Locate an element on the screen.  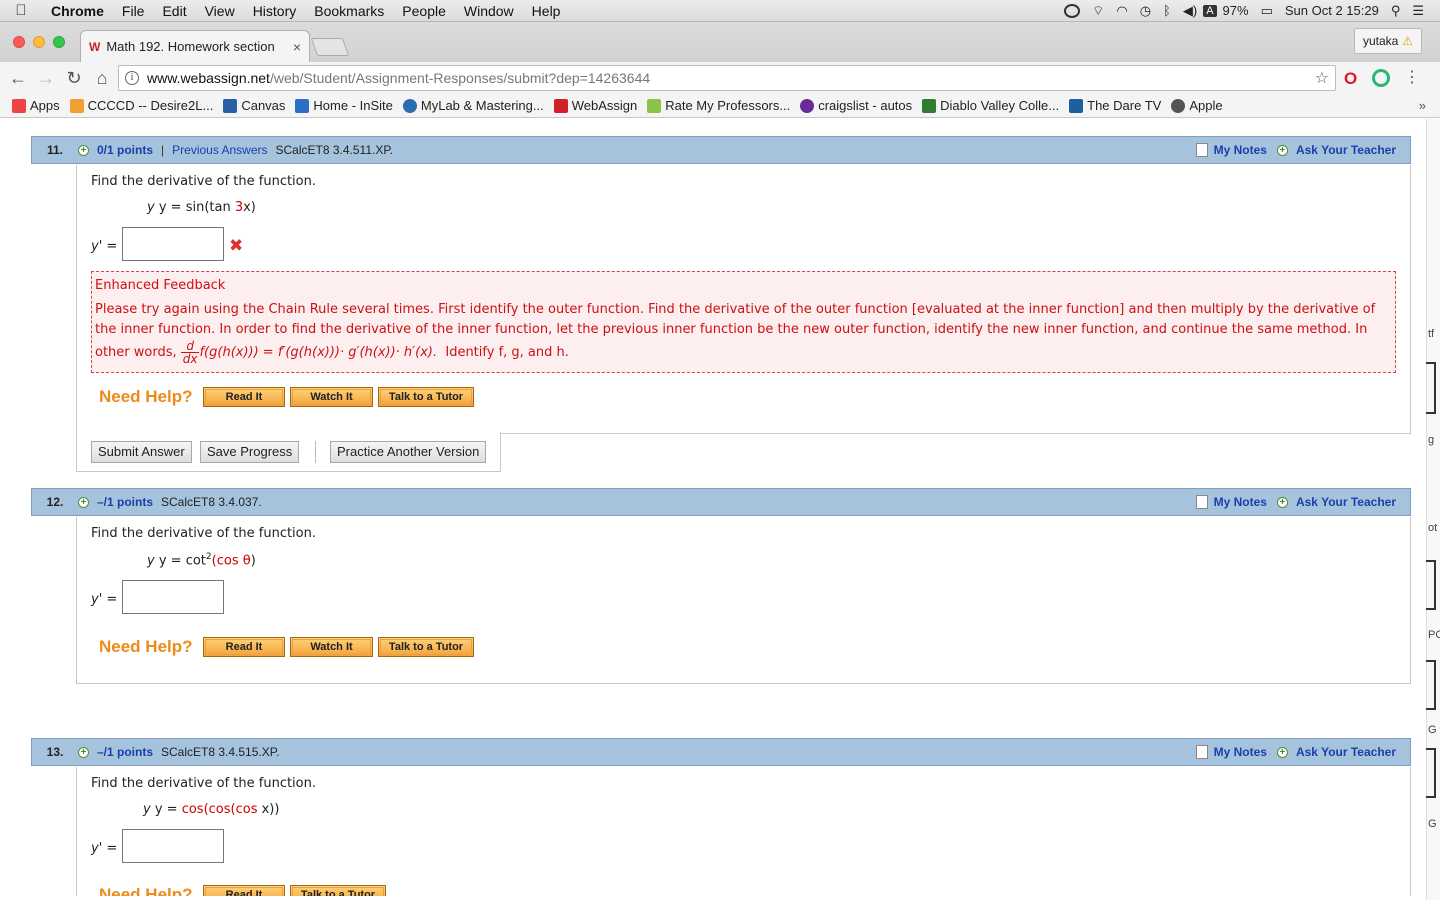
new-tab-button is located at coordinates (330, 47).